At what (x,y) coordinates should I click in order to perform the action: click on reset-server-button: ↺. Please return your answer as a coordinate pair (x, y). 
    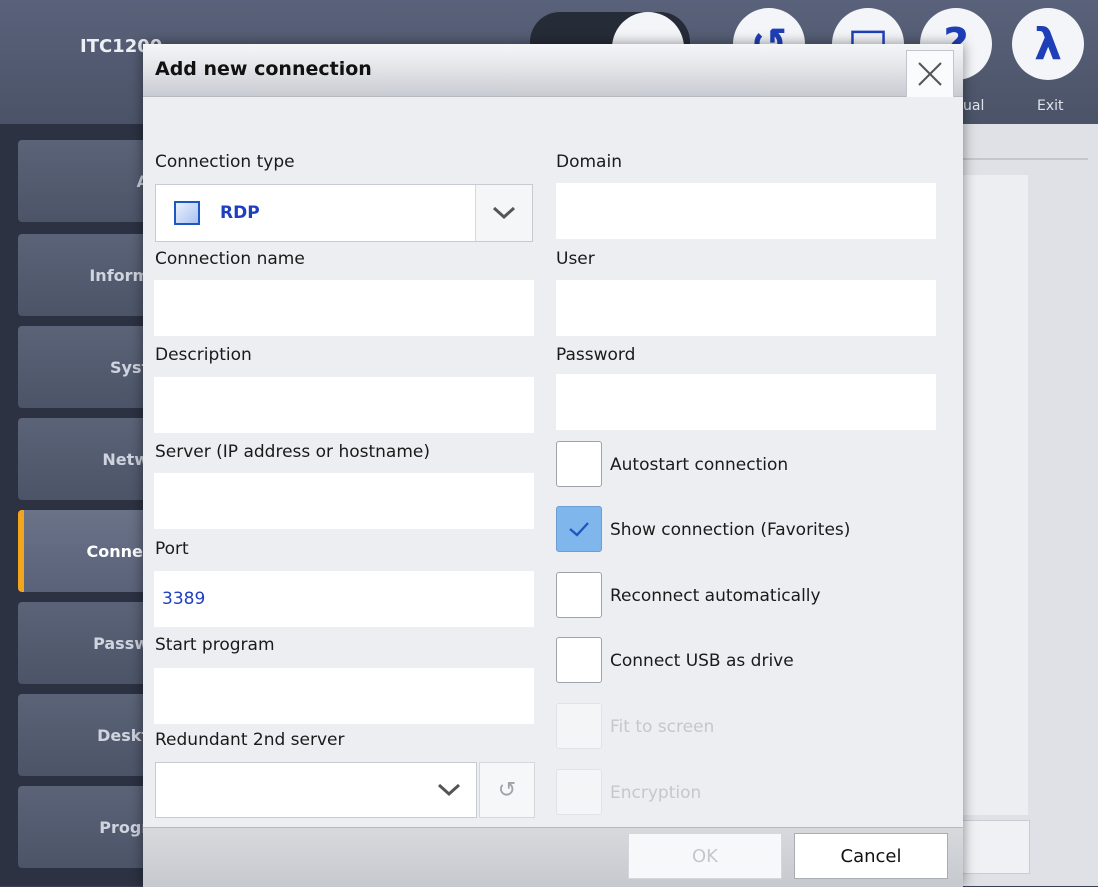
    Looking at the image, I should click on (507, 790).